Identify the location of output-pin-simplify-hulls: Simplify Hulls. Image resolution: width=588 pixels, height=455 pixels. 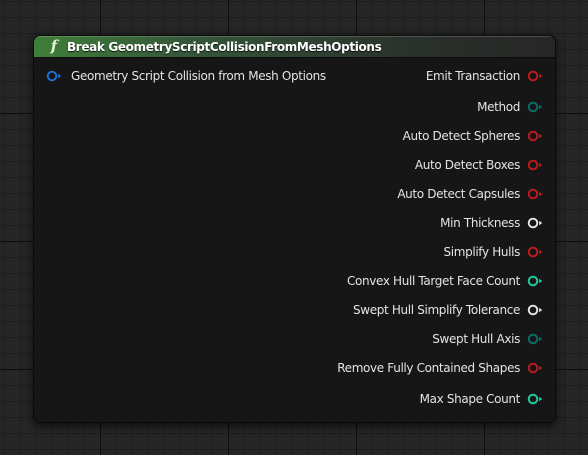
(493, 252).